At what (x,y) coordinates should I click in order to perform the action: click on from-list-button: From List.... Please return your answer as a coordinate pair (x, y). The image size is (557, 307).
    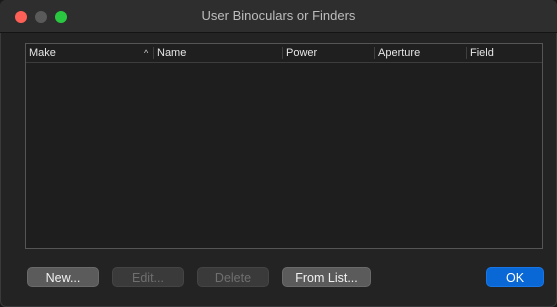
    Looking at the image, I should click on (326, 277).